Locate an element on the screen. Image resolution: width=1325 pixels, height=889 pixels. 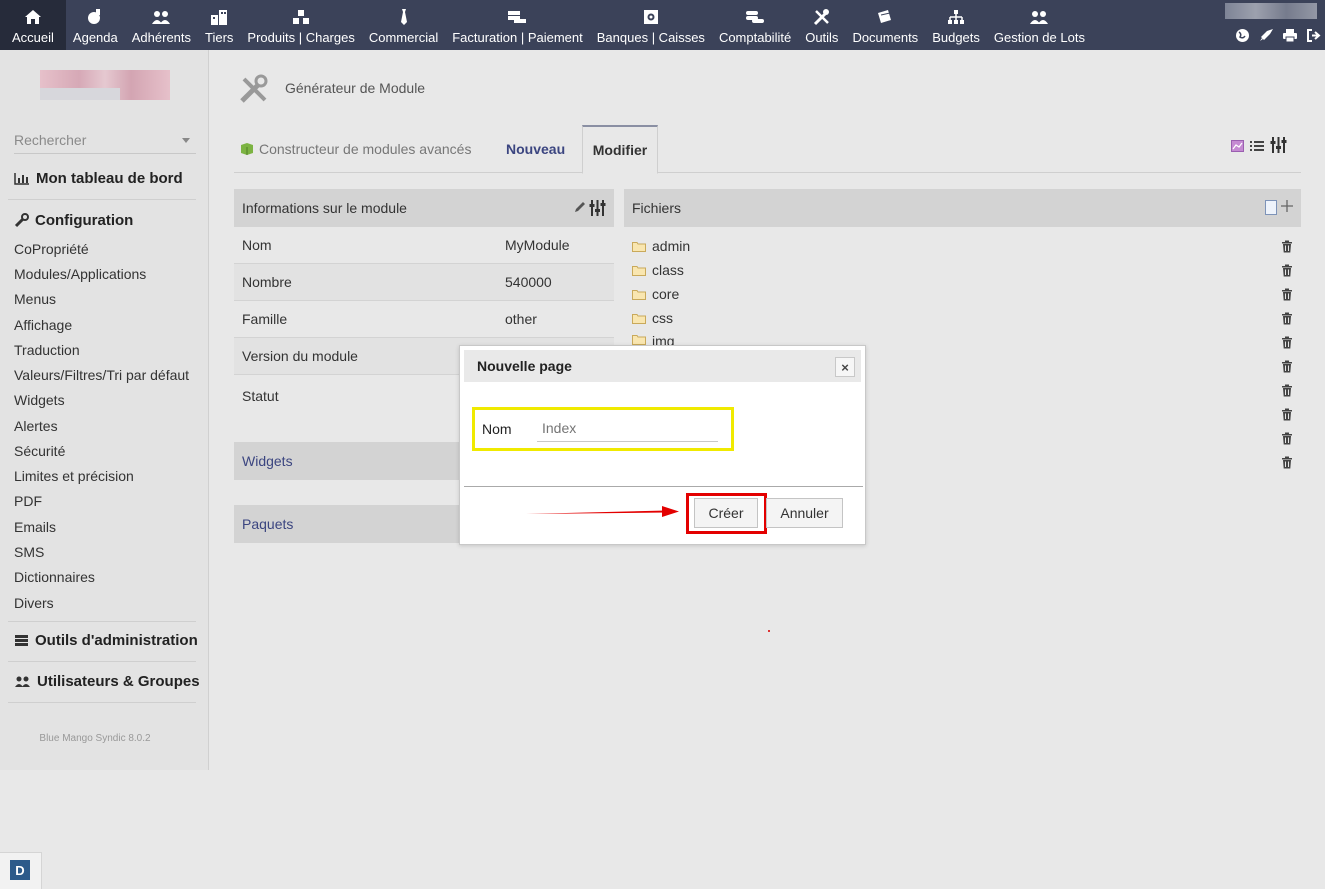
topmenu-budgets: Budgets is located at coordinates (956, 25).